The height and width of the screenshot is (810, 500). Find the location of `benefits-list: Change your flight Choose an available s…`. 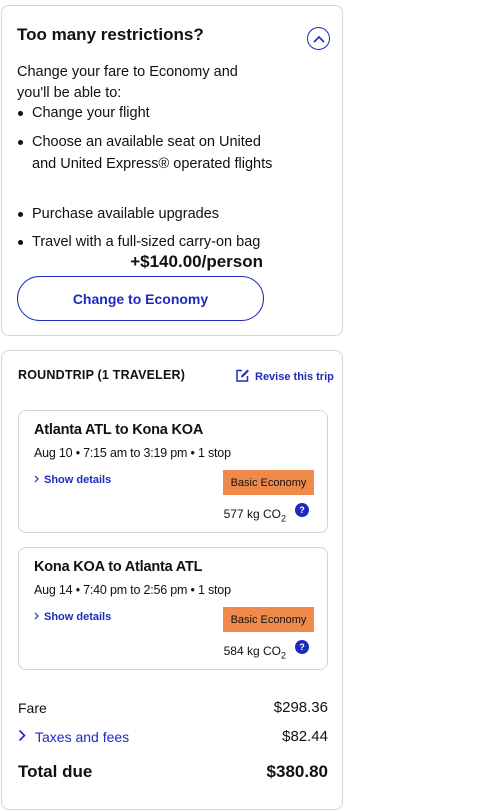

benefits-list: Change your flight Choose an available s… is located at coordinates (147, 178).